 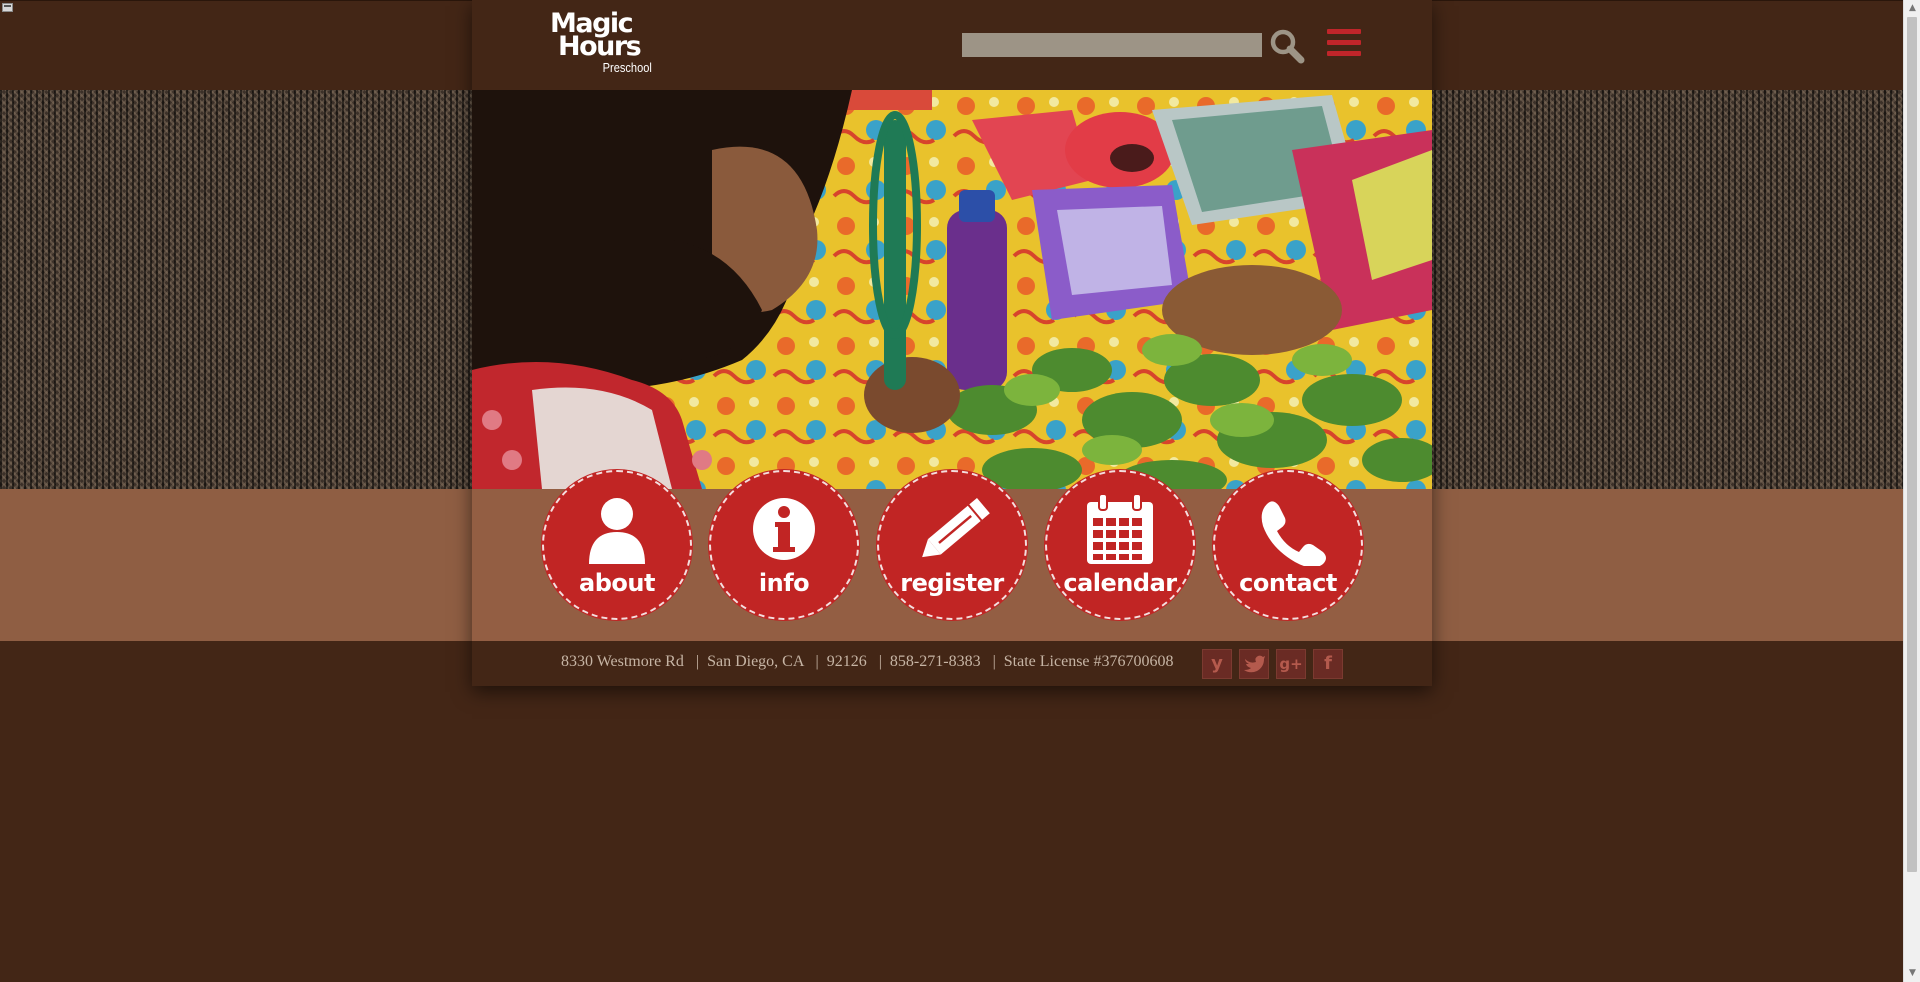 I want to click on nav-calendar-button: calendar, so click(x=1120, y=545).